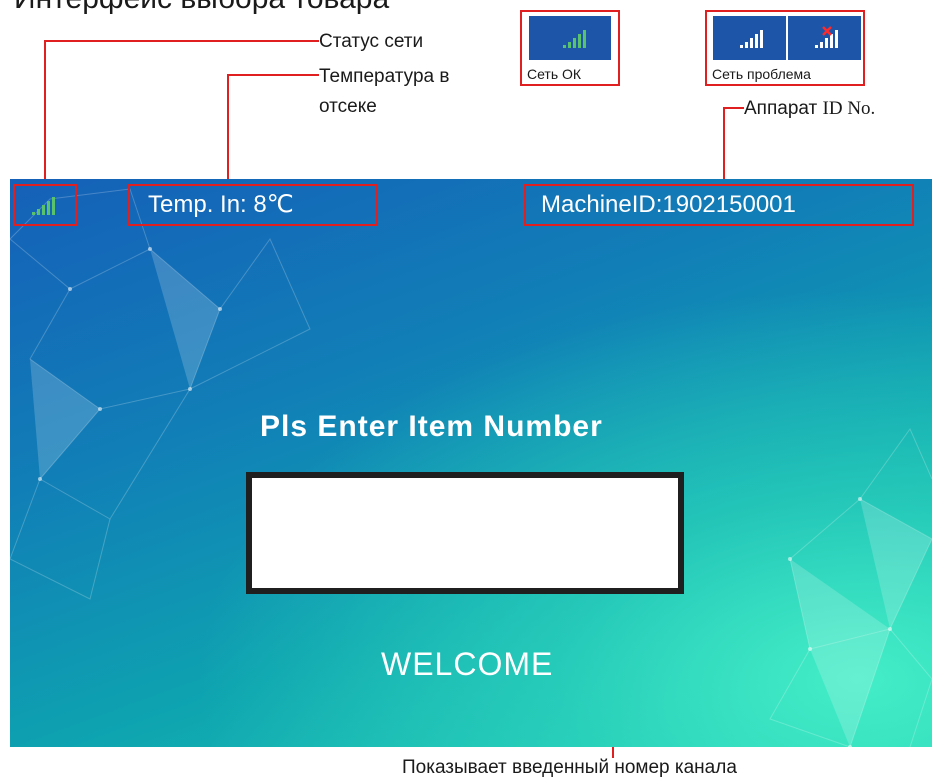 The height and width of the screenshot is (783, 940). I want to click on machine-id-highlight, so click(719, 205).